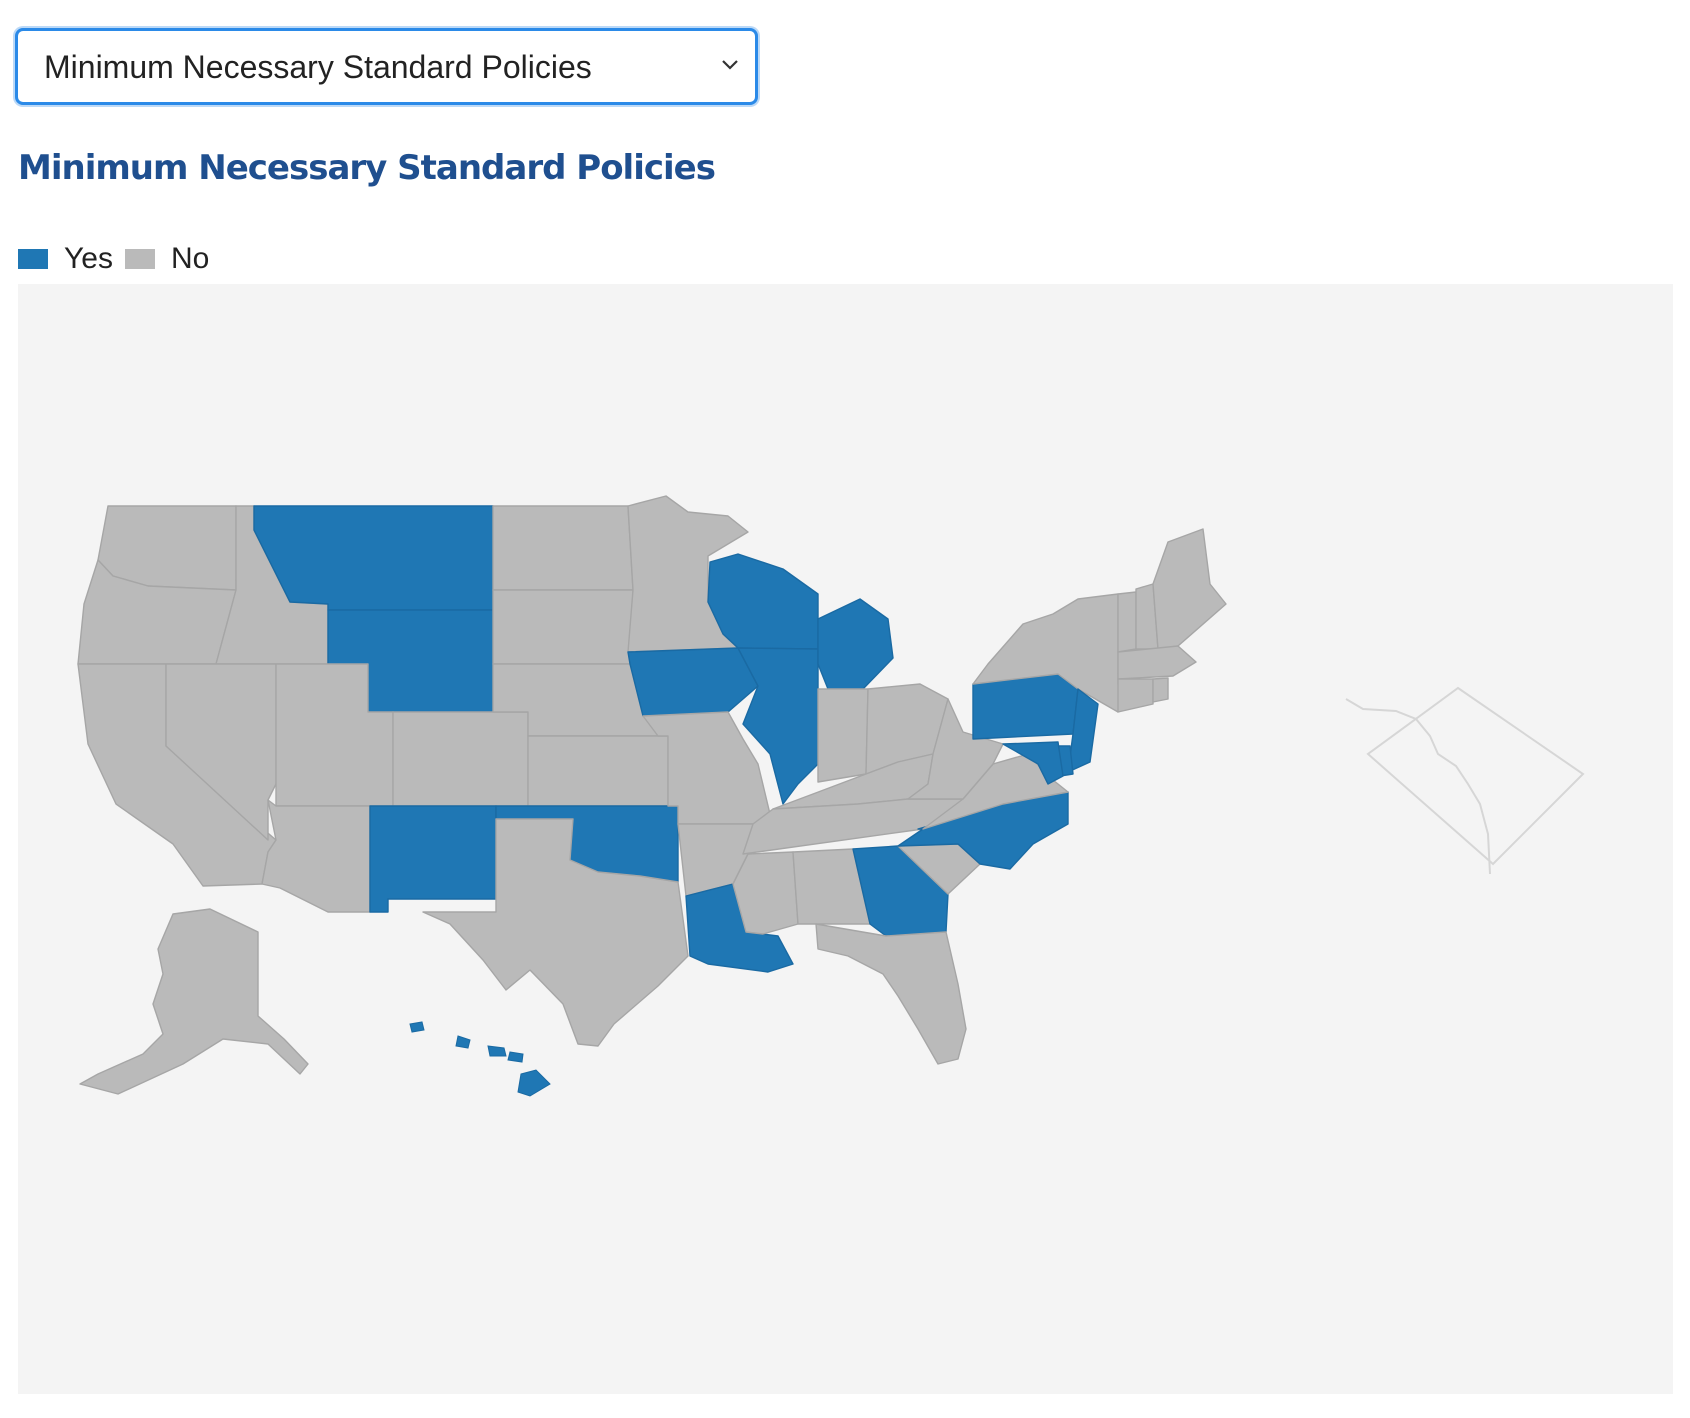 Image resolution: width=1690 pixels, height=1418 pixels. Describe the element at coordinates (1189, 589) in the screenshot. I see `state-me` at that location.